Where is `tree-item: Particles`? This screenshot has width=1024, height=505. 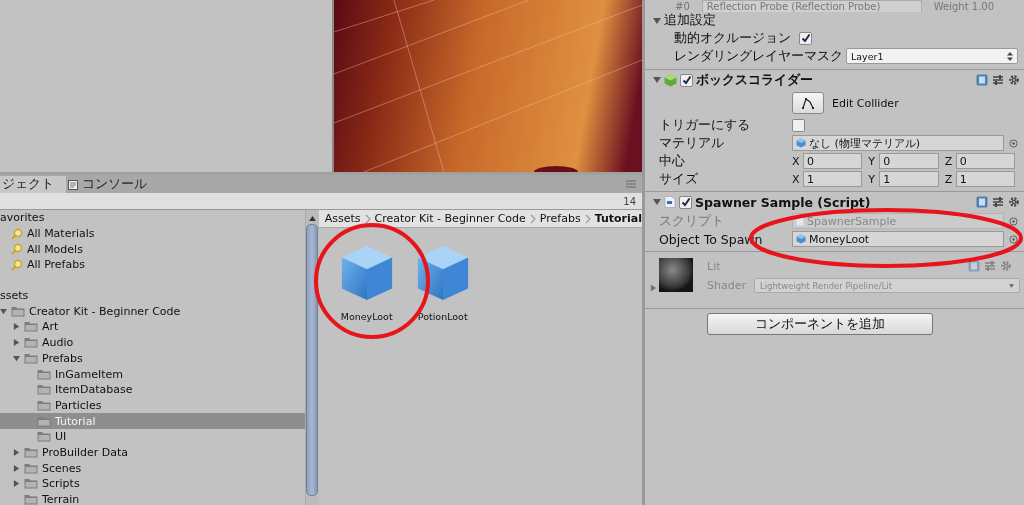
tree-item: Particles is located at coordinates (152, 405).